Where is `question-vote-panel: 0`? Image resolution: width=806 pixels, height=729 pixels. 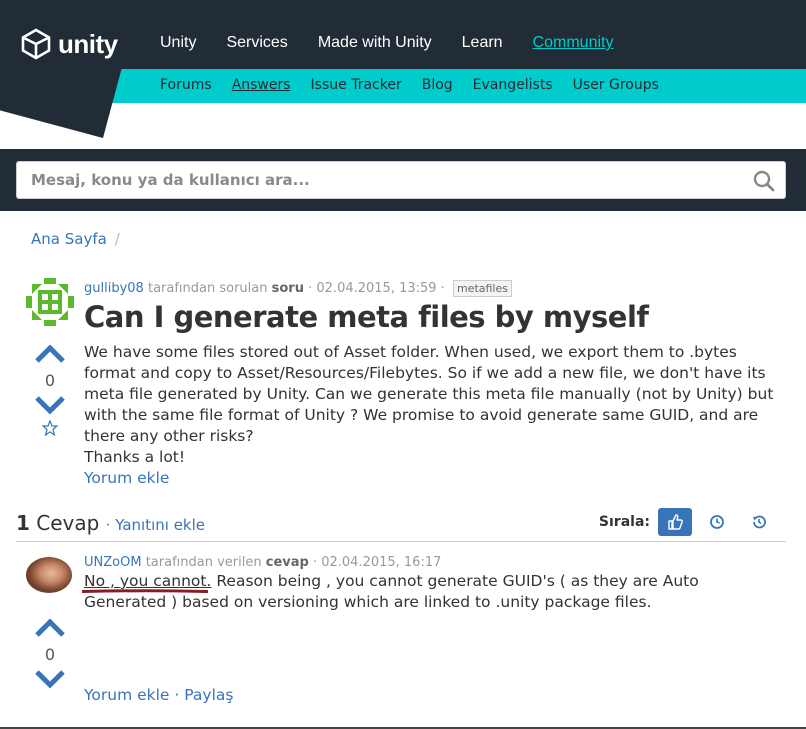 question-vote-panel: 0 is located at coordinates (50, 389).